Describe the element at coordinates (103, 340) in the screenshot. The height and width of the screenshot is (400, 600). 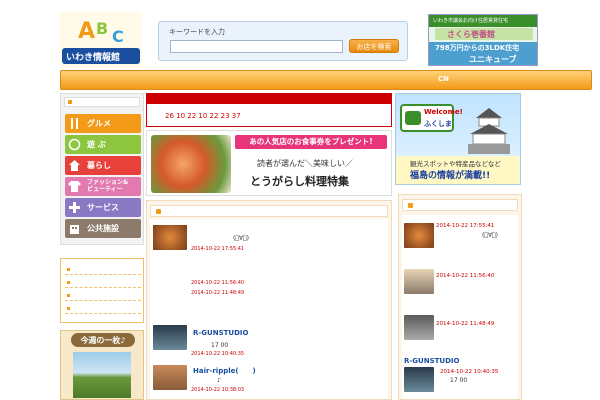
I see `photo-of-week-title: 今週の一枚♪` at that location.